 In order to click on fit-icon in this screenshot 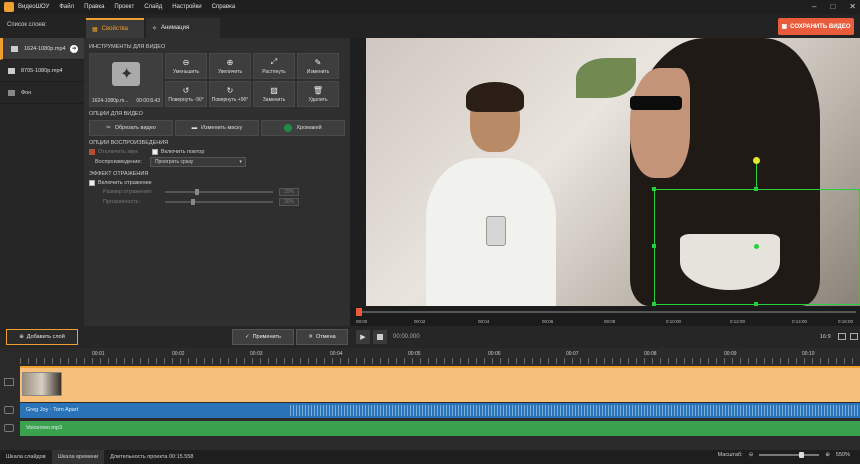, I will do `click(842, 336)`.